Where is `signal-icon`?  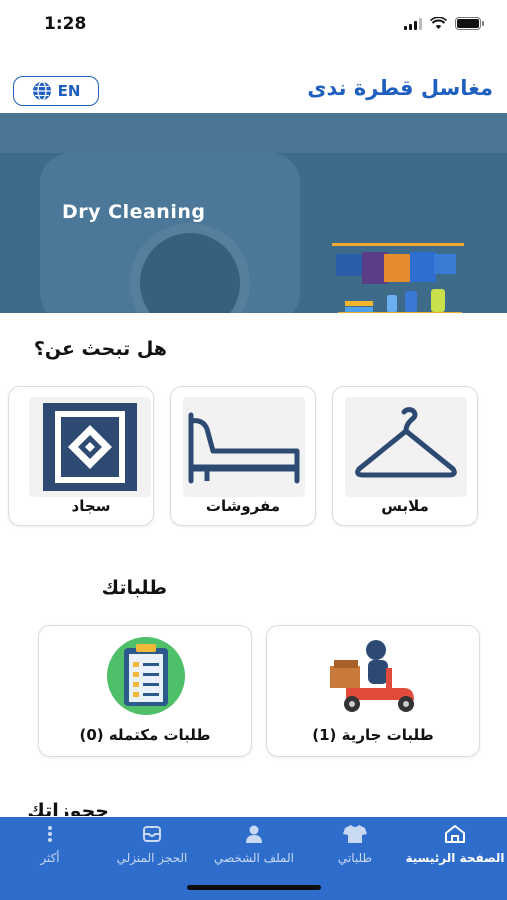 signal-icon is located at coordinates (413, 23).